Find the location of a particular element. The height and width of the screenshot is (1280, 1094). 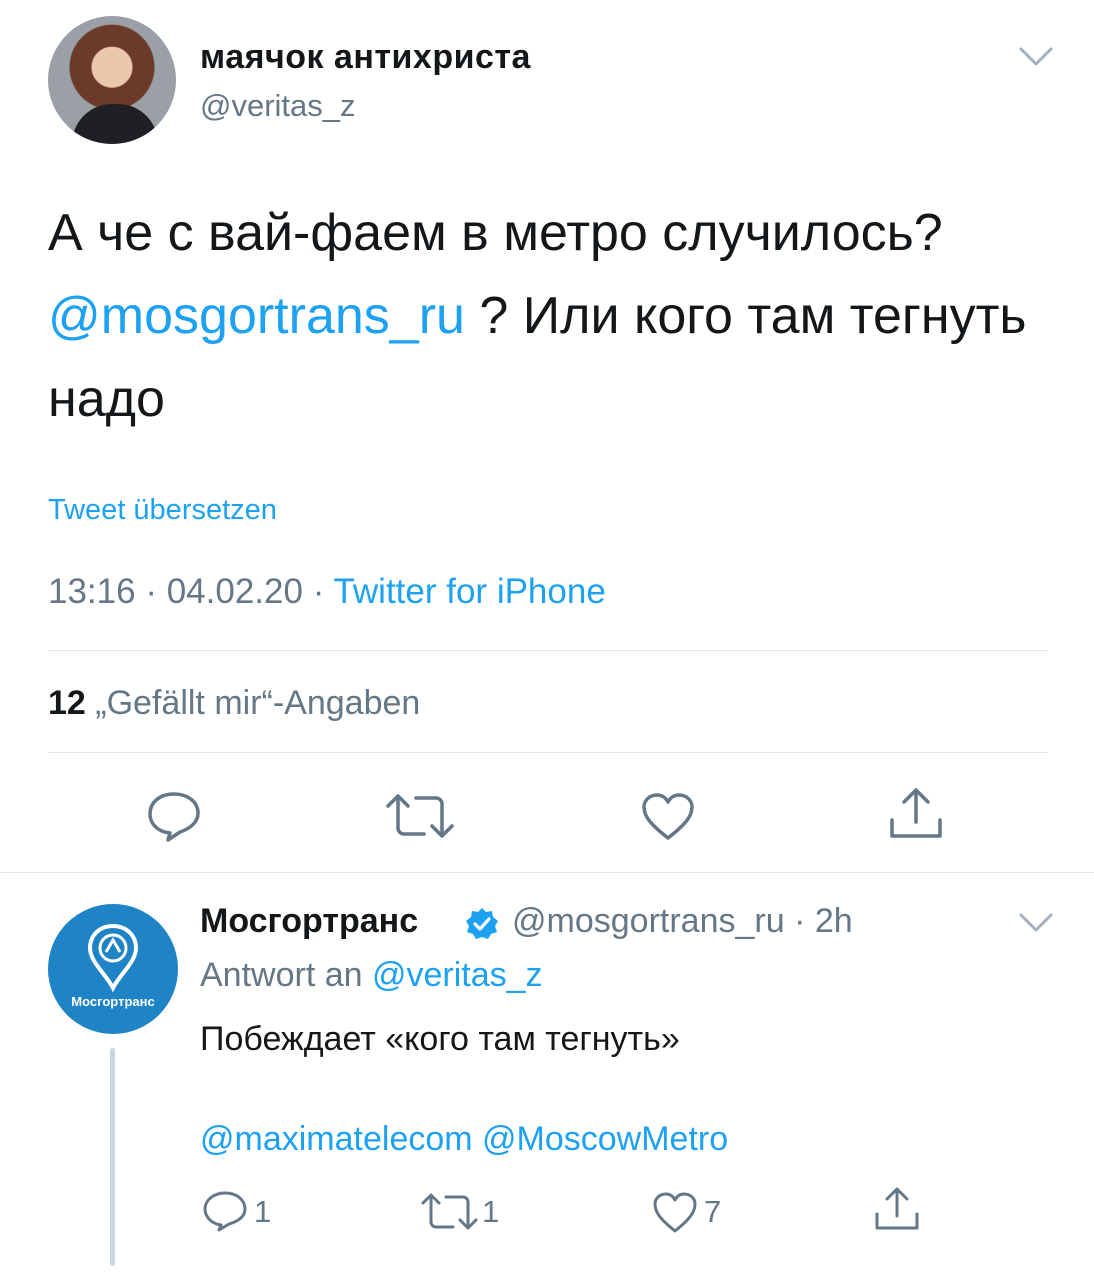

avatar-logo-text: Мосгортранс is located at coordinates (113, 1001).